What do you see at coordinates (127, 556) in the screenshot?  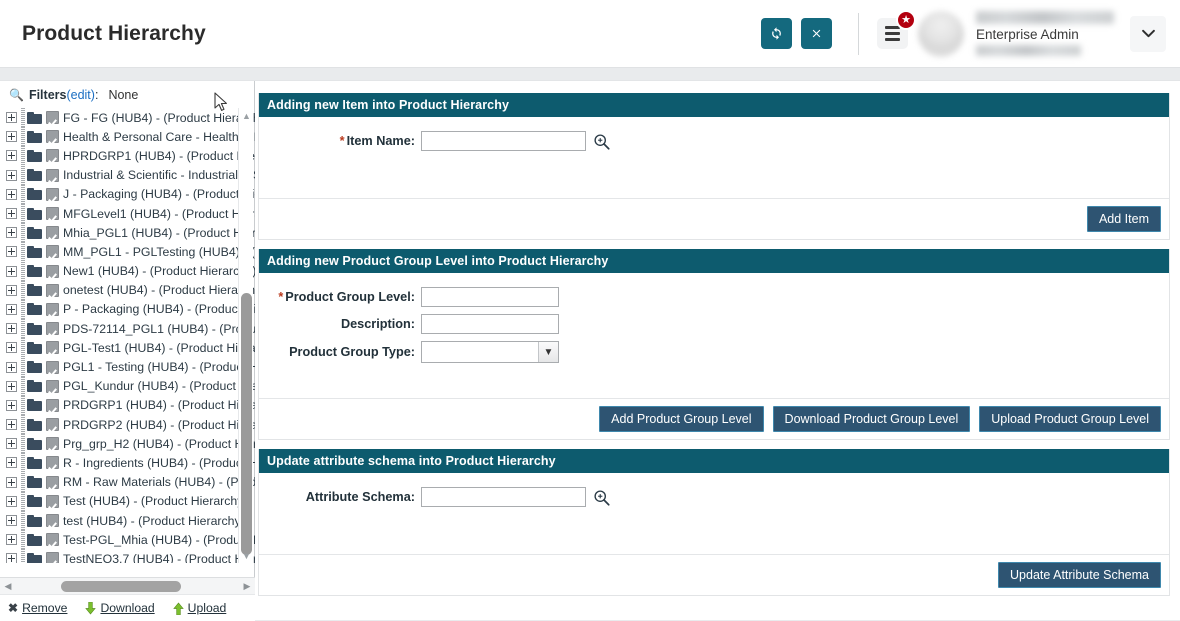 I see `tree-row: TestNEO3.7 (HUB4) - (Product Hierarc` at bounding box center [127, 556].